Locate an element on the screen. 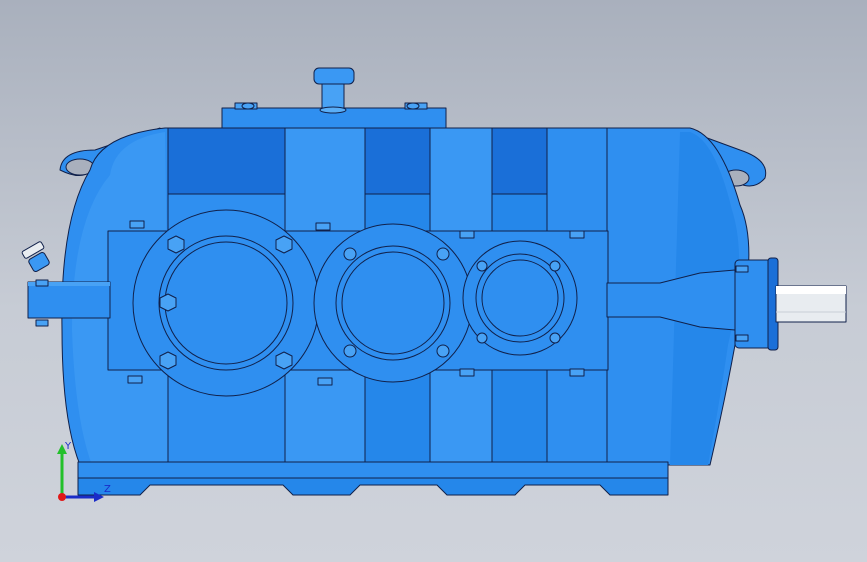 Image resolution: width=867 pixels, height=562 pixels. large-bearing-cover is located at coordinates (226, 303).